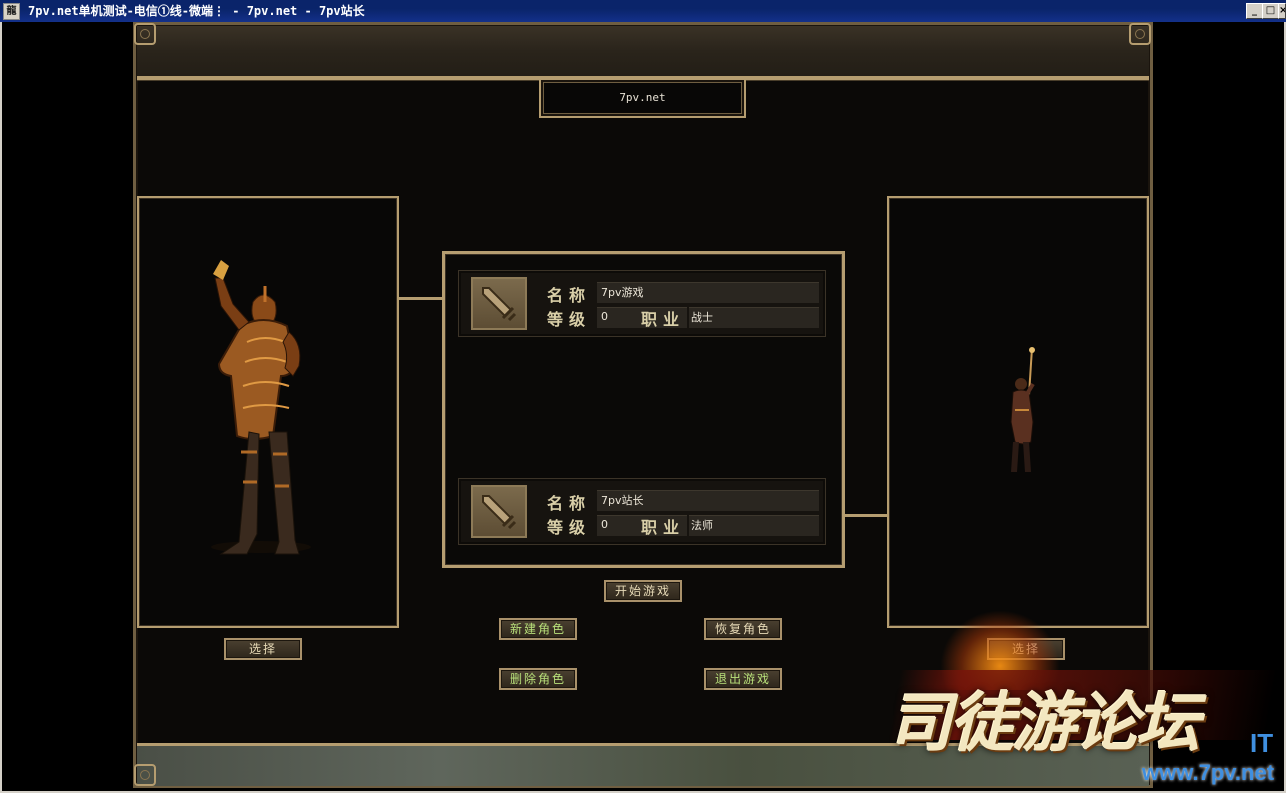 The height and width of the screenshot is (793, 1286). What do you see at coordinates (11, 11) in the screenshot?
I see `app-icon: 龍` at bounding box center [11, 11].